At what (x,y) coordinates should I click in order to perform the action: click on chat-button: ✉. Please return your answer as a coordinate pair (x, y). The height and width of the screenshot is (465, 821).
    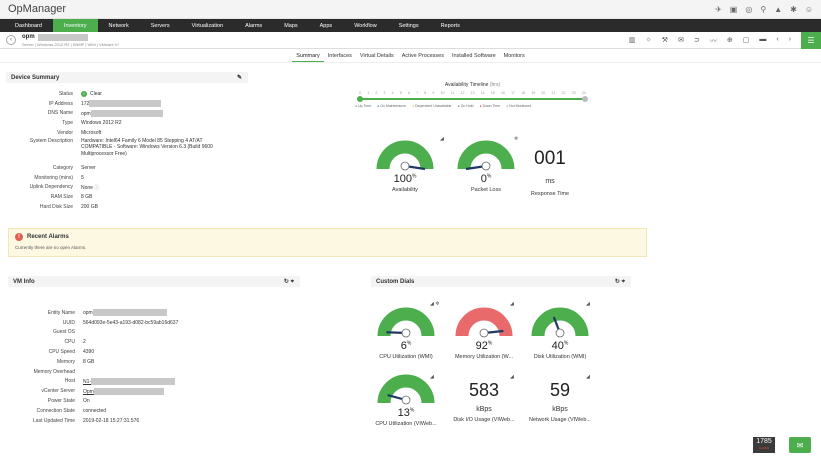
    Looking at the image, I should click on (800, 445).